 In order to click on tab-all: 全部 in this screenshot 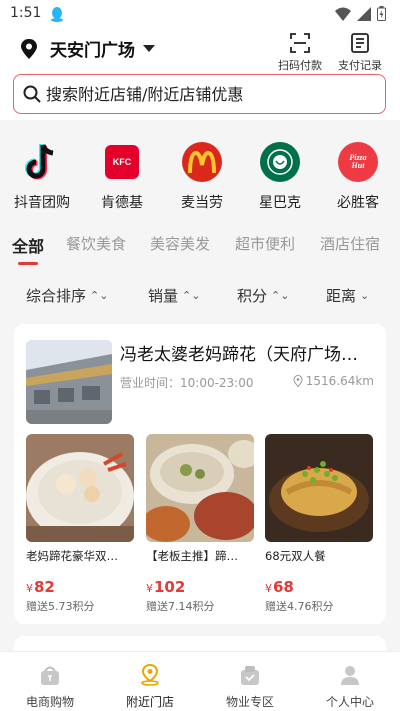, I will do `click(28, 249)`.